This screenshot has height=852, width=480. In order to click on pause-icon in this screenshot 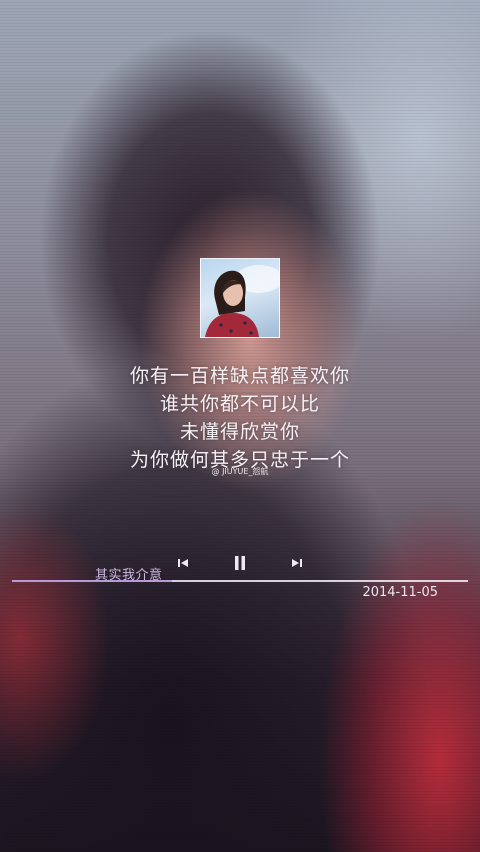, I will do `click(240, 563)`.